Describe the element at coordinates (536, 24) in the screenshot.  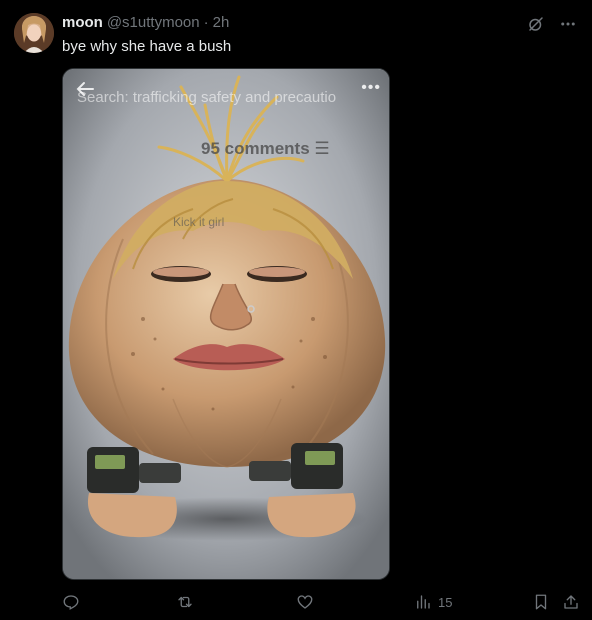
I see `grok-icon` at that location.